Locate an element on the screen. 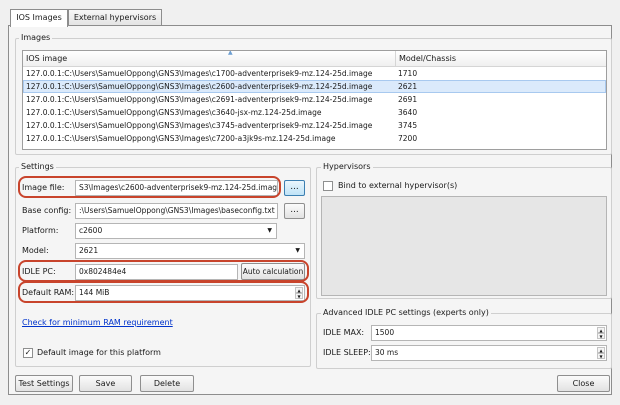 The height and width of the screenshot is (405, 620). platform-value: c2600 is located at coordinates (91, 230).